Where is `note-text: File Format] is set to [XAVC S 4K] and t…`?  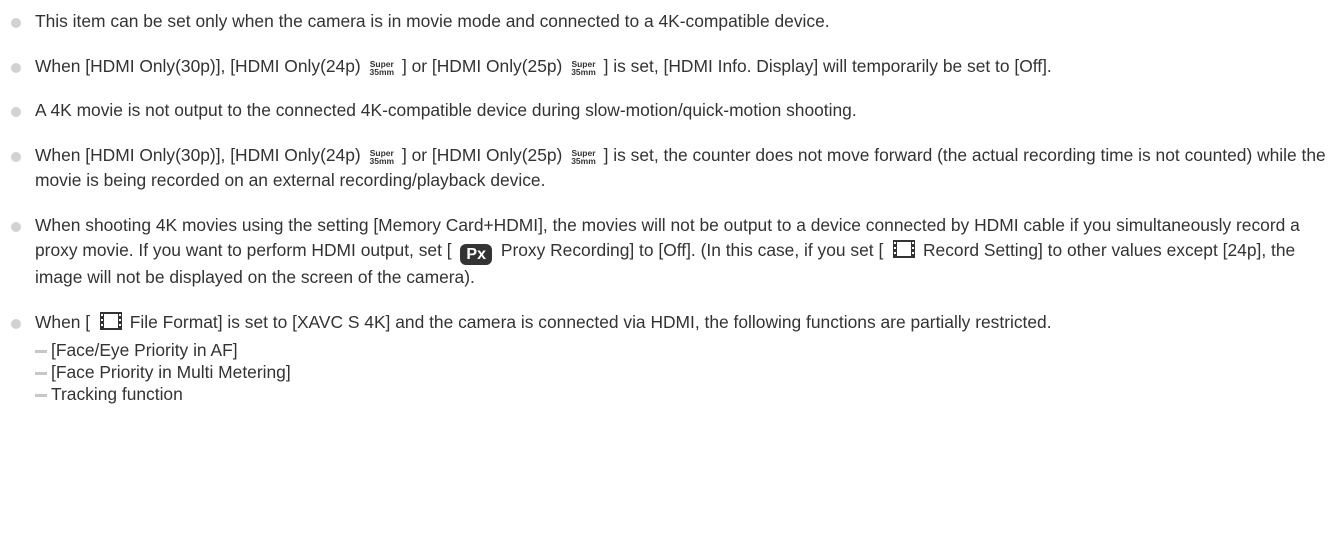
note-text: File Format] is set to [XAVC S 4K] and t… is located at coordinates (590, 321).